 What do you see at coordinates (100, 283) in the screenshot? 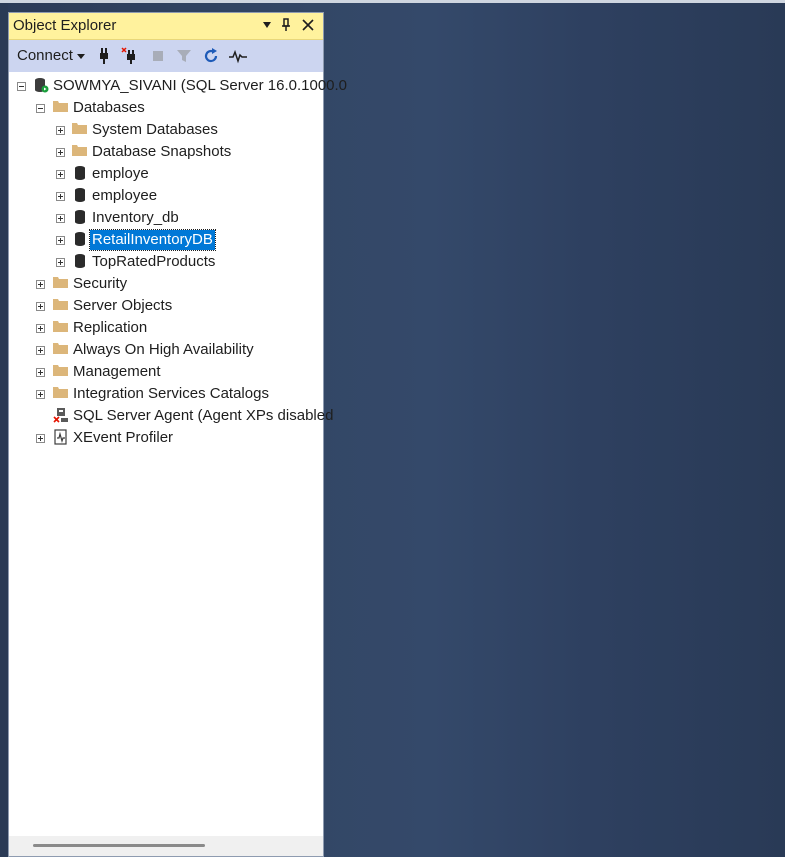
I see `tree-node-label: Security` at bounding box center [100, 283].